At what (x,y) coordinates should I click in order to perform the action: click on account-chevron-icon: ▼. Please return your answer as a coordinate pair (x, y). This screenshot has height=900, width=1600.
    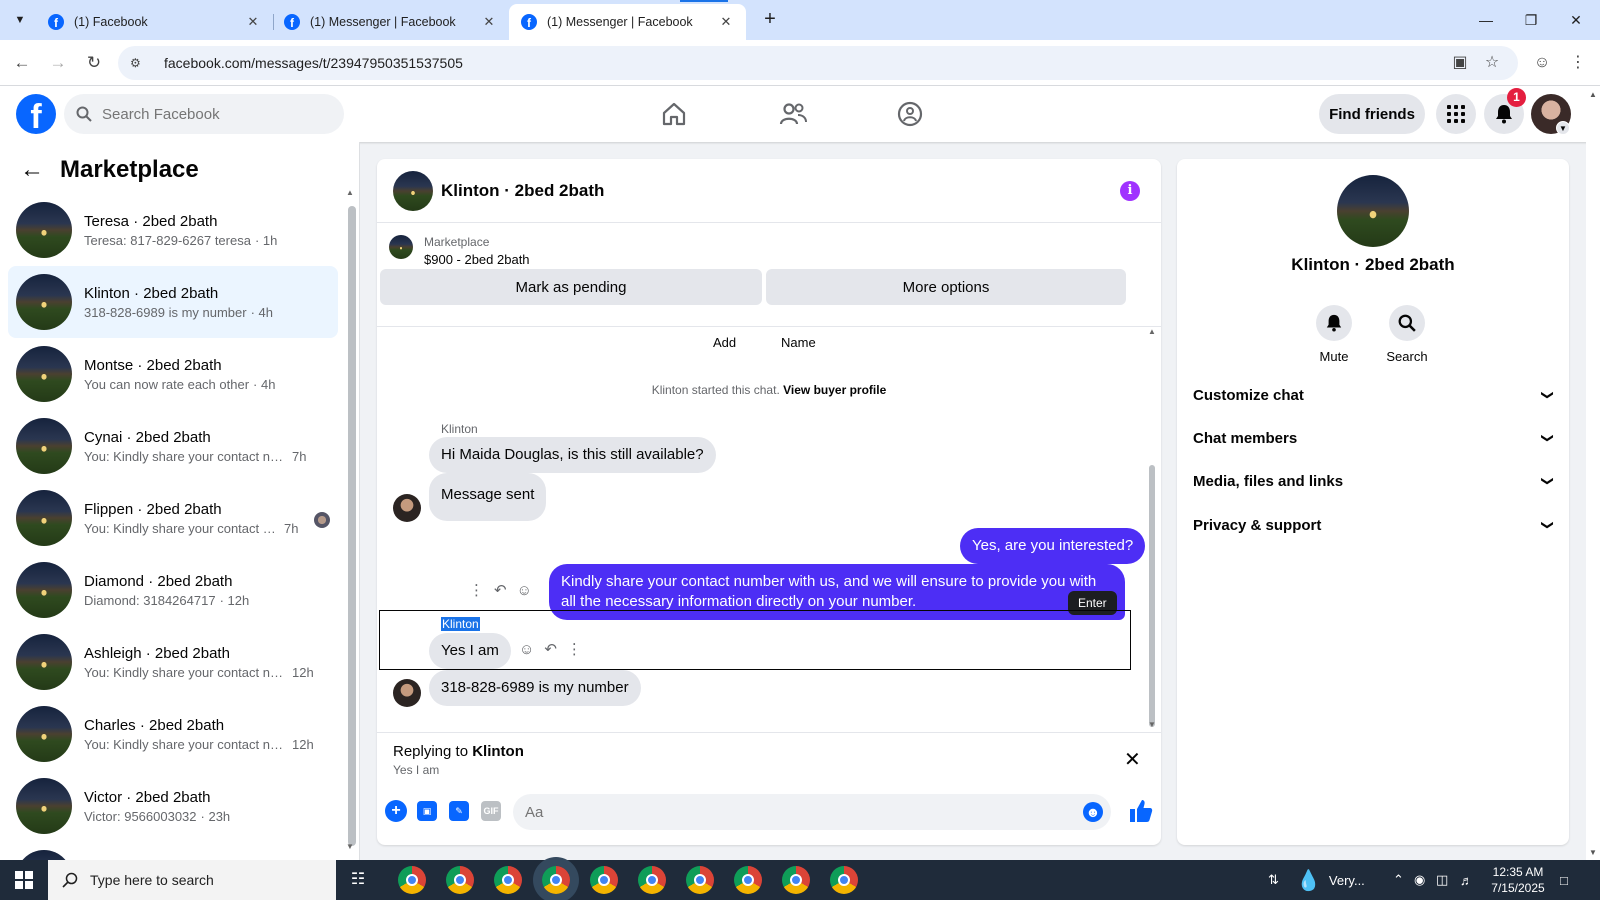
    Looking at the image, I should click on (1563, 128).